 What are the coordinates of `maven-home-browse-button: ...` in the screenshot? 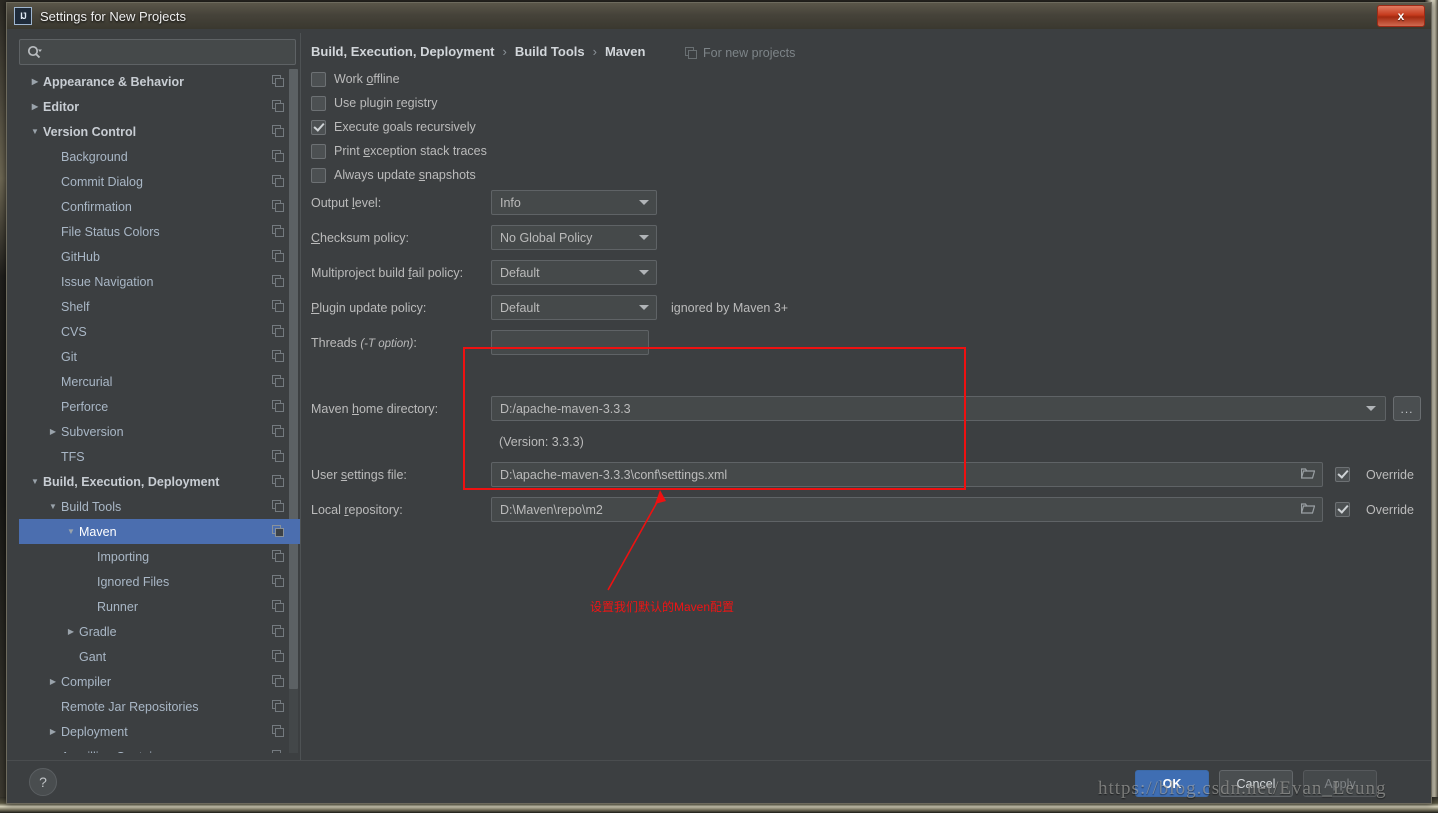 It's located at (1407, 408).